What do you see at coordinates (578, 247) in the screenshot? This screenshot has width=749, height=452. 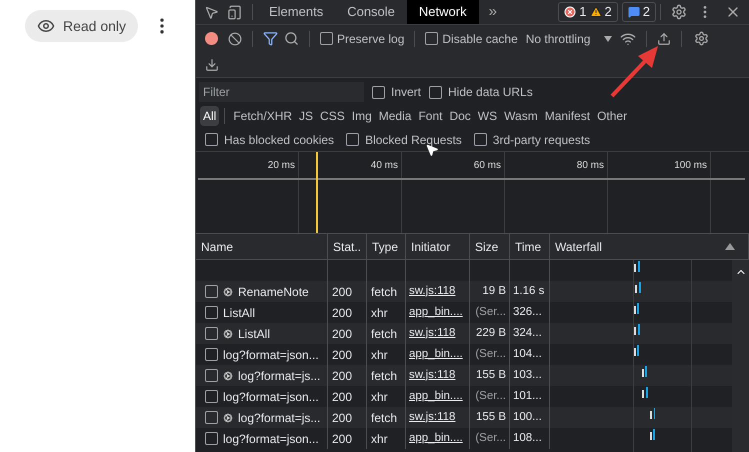 I see `column-header: Waterfall` at bounding box center [578, 247].